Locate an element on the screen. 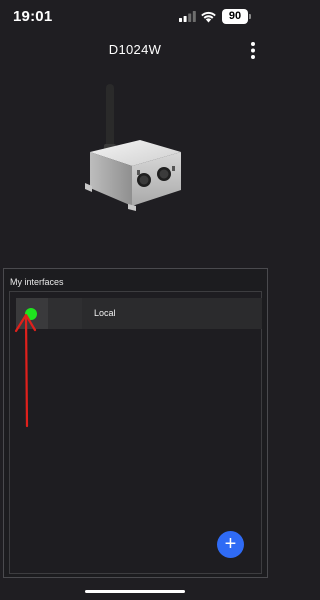 The width and height of the screenshot is (320, 600). battery-indicator: 90 is located at coordinates (236, 16).